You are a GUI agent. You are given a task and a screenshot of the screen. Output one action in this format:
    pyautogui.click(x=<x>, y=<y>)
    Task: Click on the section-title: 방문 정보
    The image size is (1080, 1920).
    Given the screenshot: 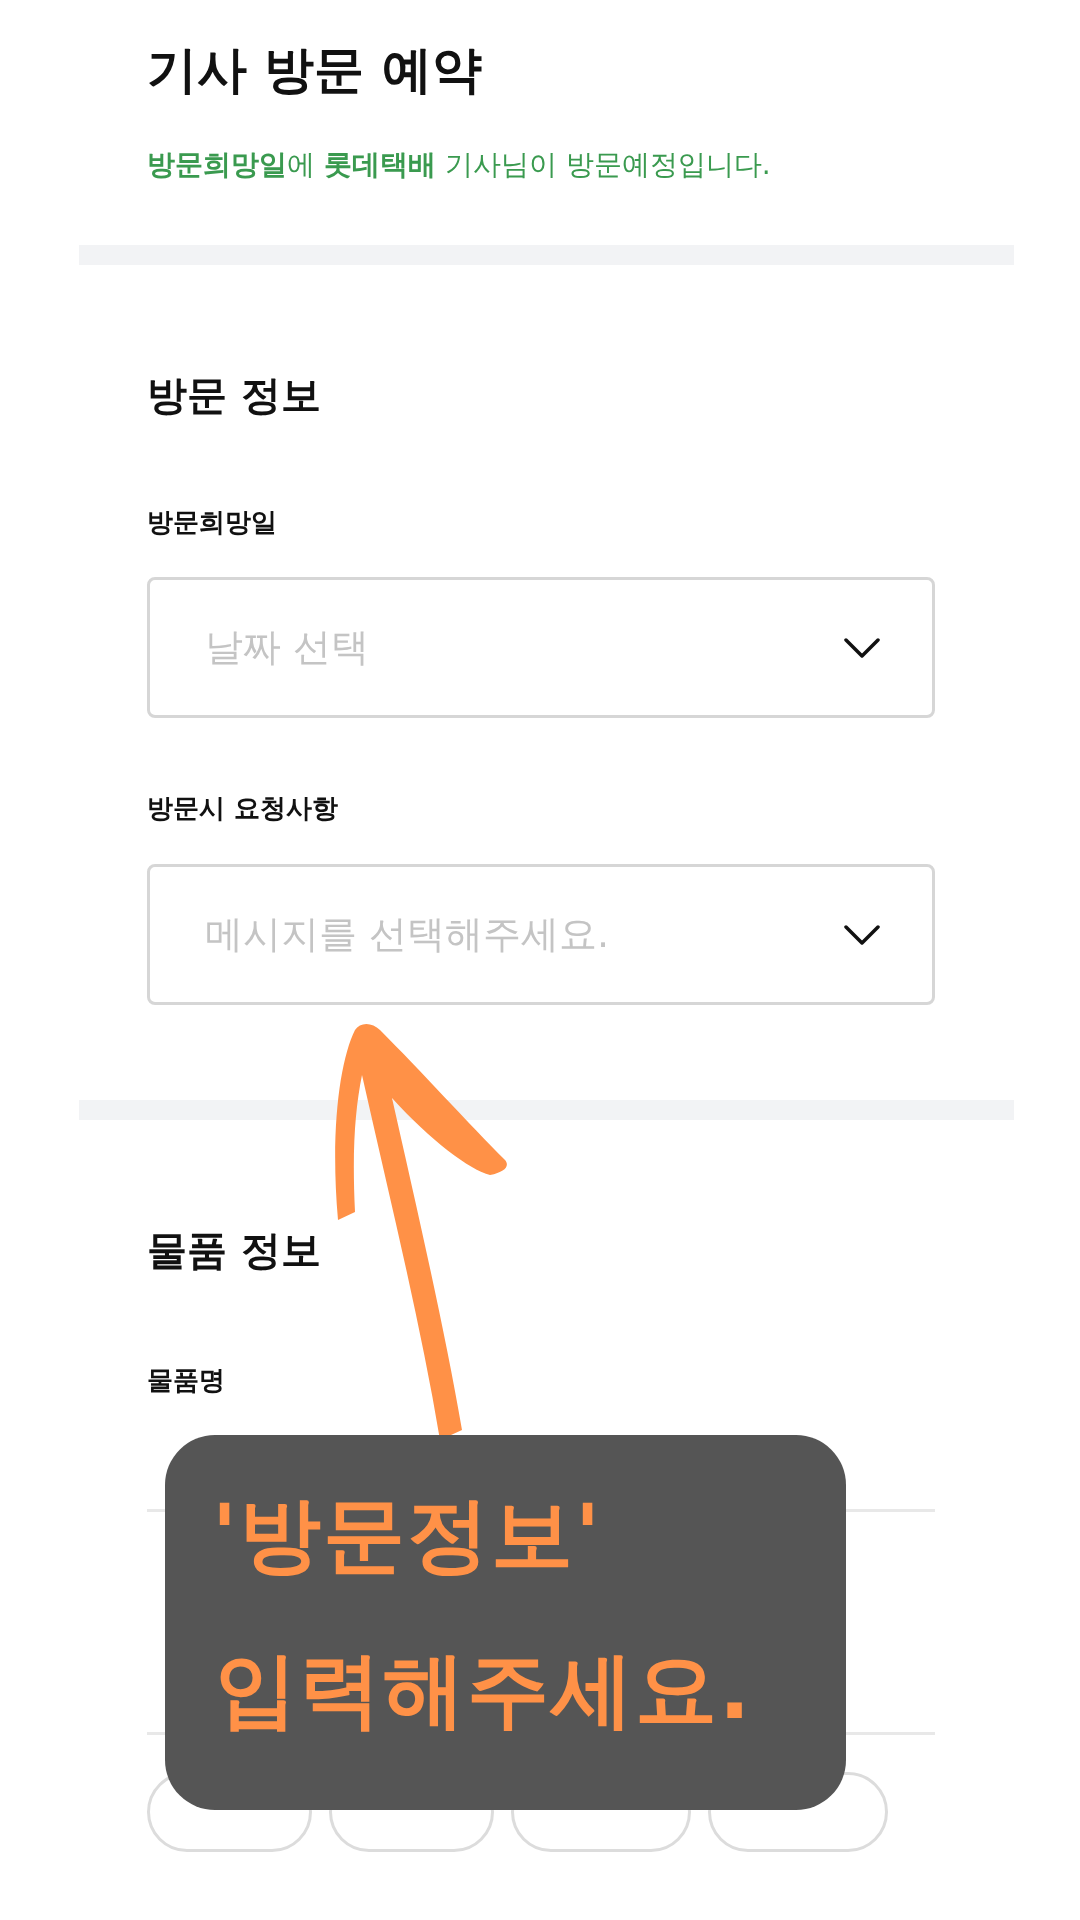 What is the action you would take?
    pyautogui.click(x=234, y=395)
    